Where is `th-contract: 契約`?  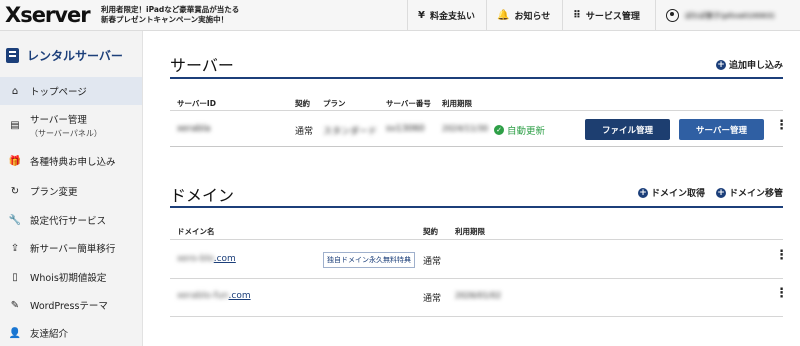
th-contract: 契約 is located at coordinates (302, 103).